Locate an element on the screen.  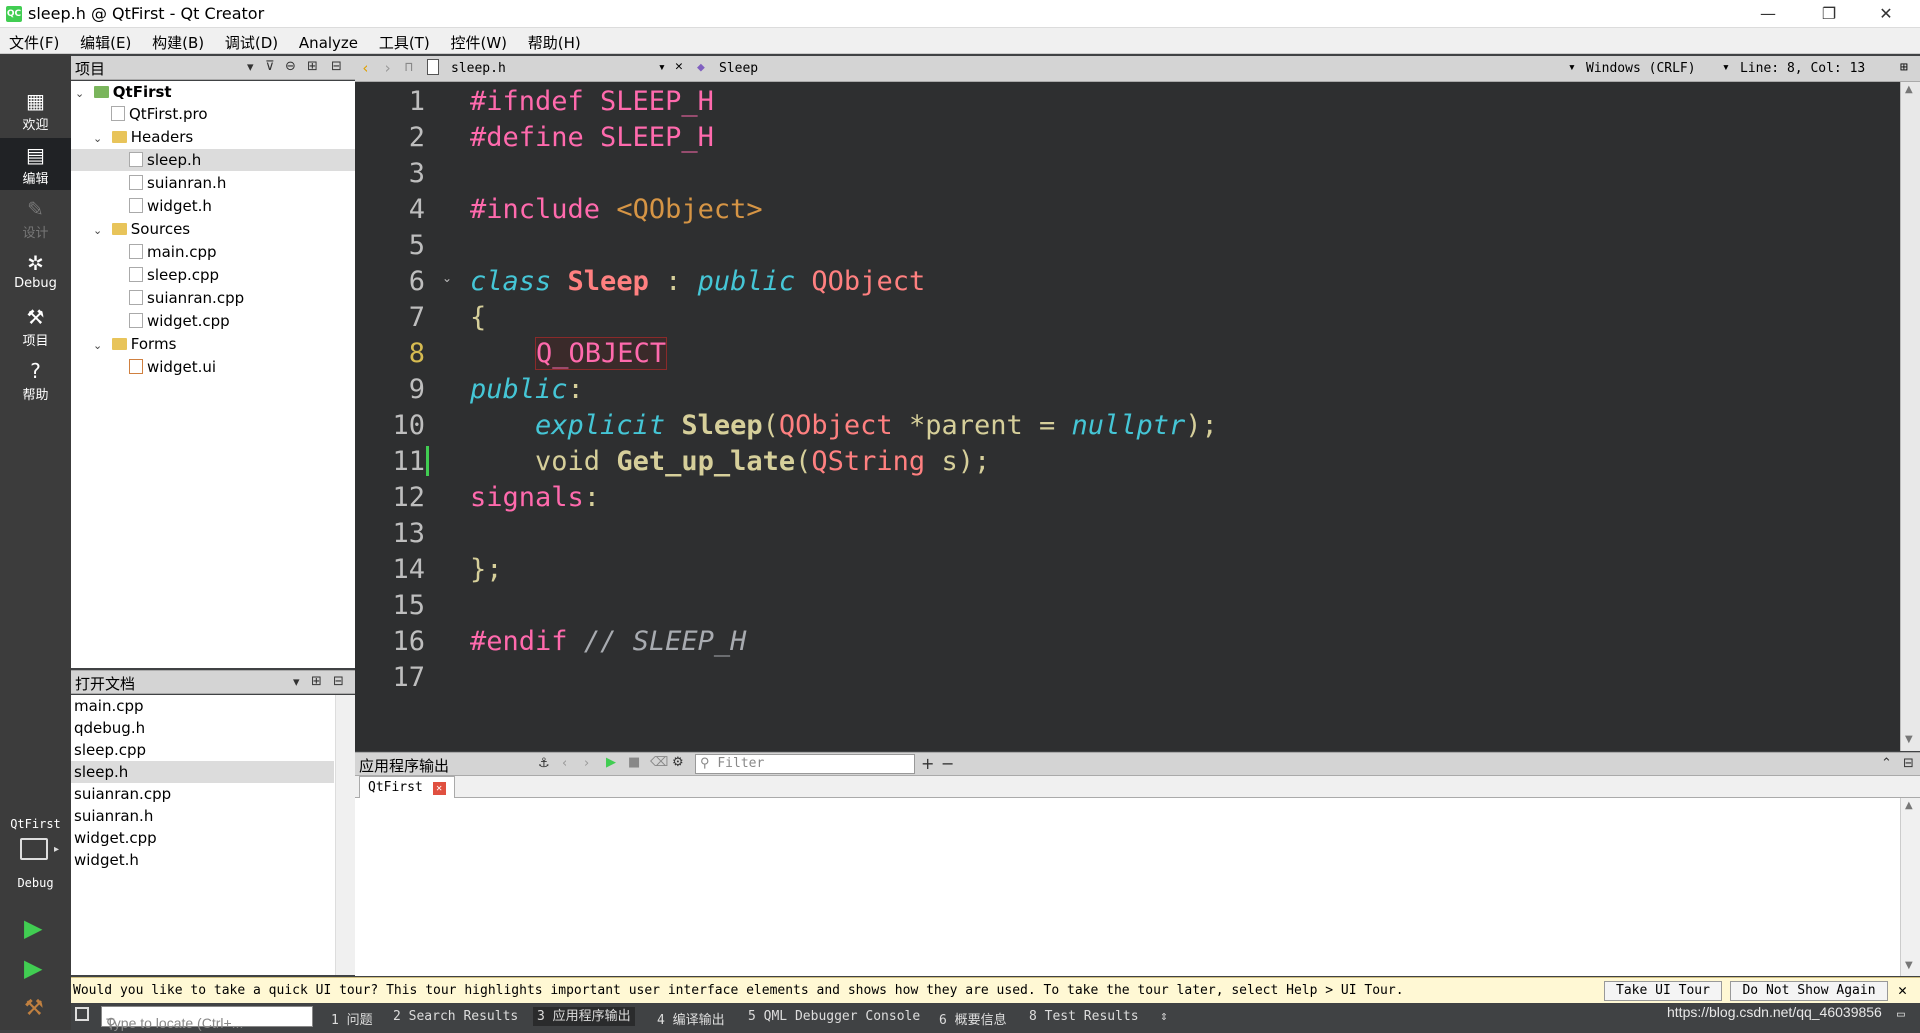
previous-icon: ‹ is located at coordinates (564, 763).